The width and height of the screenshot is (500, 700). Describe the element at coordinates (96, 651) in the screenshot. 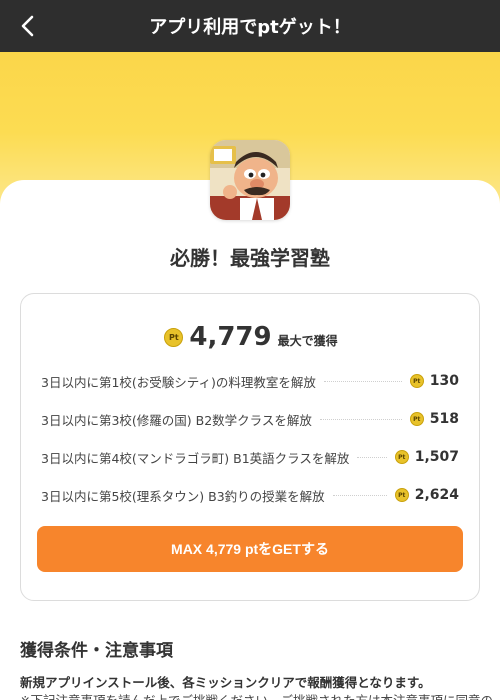

I see `conditions-title: 獲得条件・注意事項` at that location.